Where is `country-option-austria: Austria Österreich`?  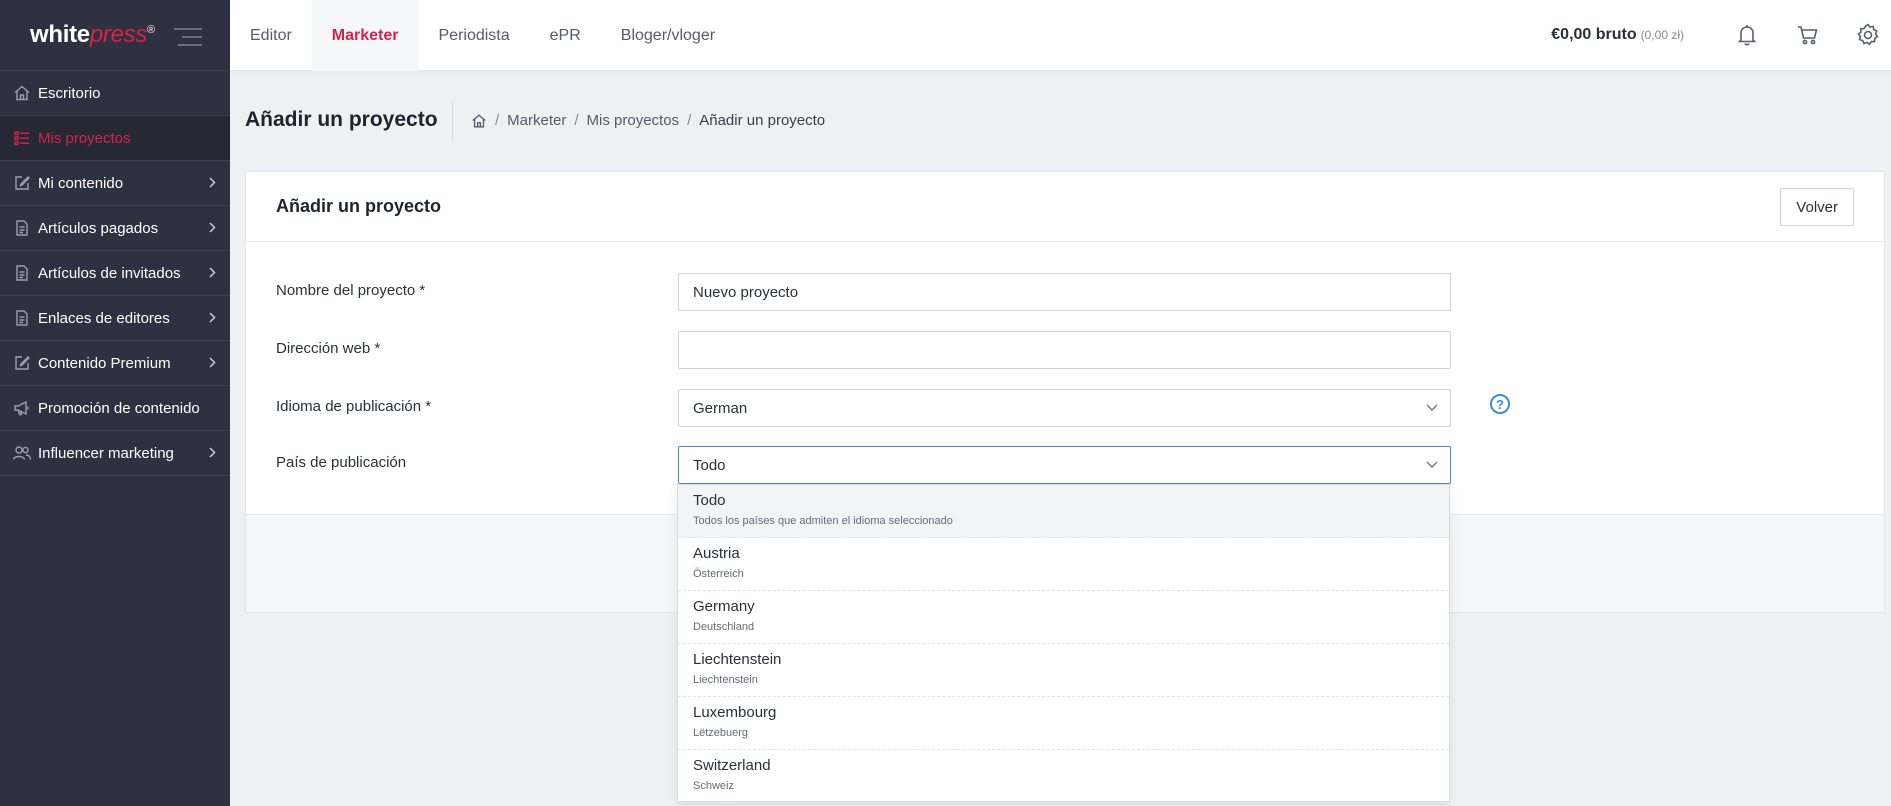
country-option-austria: Austria Österreich is located at coordinates (1063, 564).